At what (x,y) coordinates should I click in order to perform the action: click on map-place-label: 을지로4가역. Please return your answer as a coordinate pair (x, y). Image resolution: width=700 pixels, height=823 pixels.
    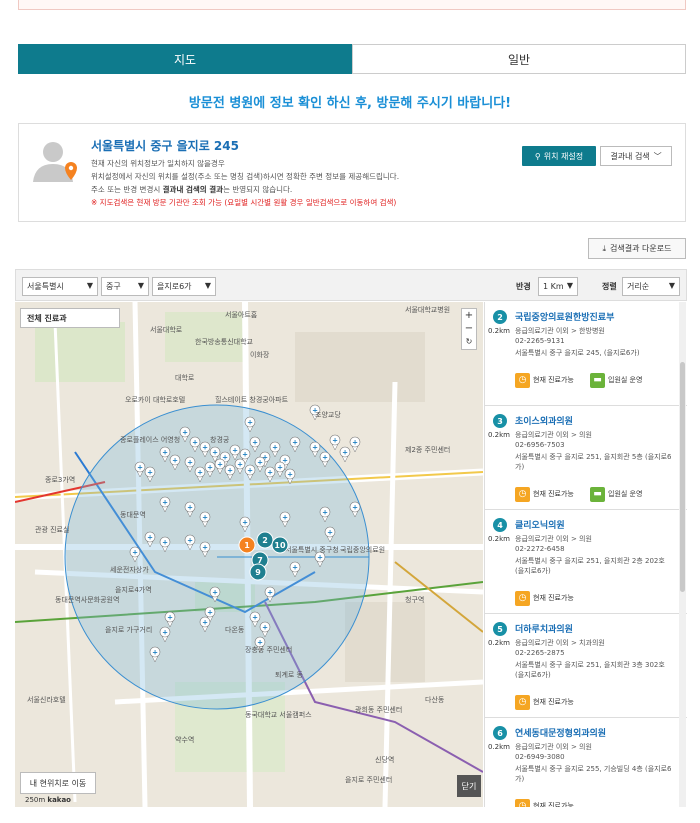
    Looking at the image, I should click on (133, 589).